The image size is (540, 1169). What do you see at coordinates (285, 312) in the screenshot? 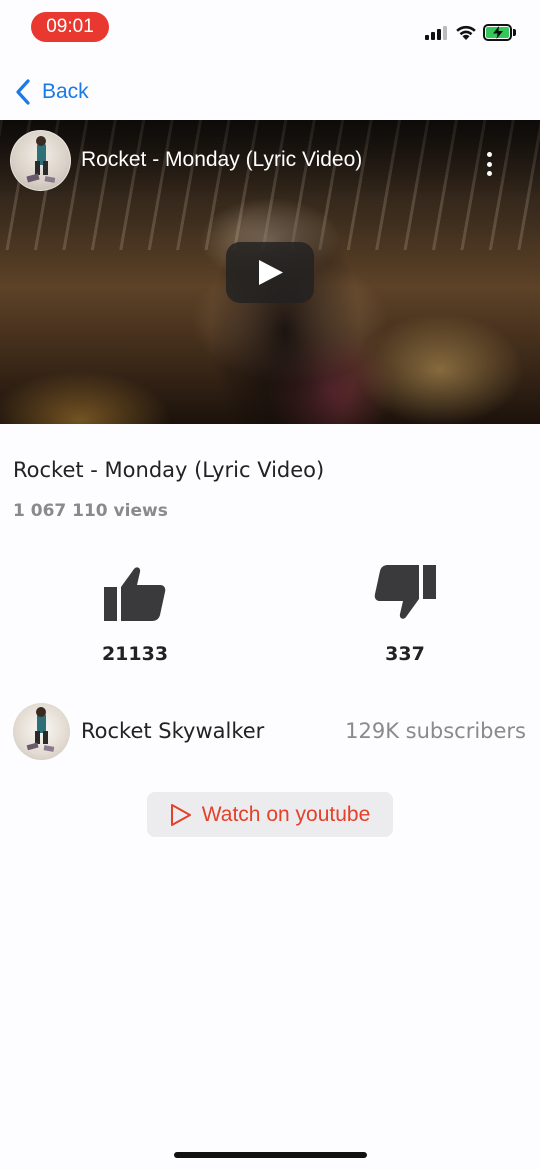
I see `video-thumbnail-figure` at bounding box center [285, 312].